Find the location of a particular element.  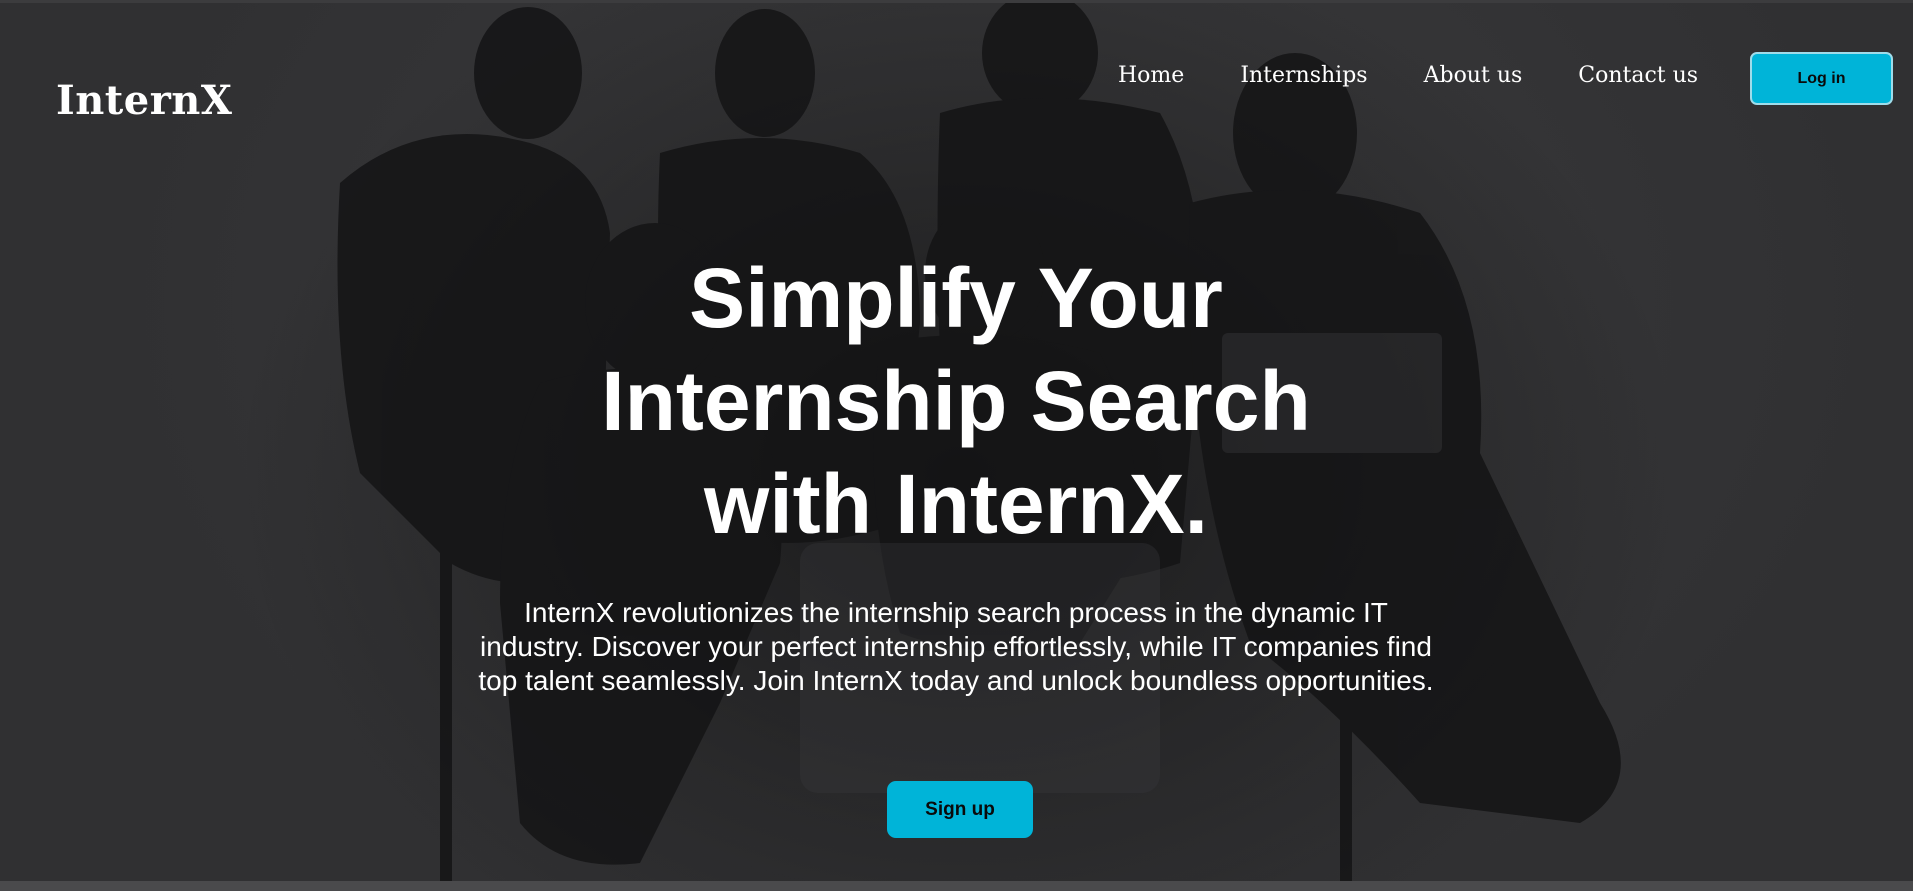

site-logo: InternX is located at coordinates (144, 100).